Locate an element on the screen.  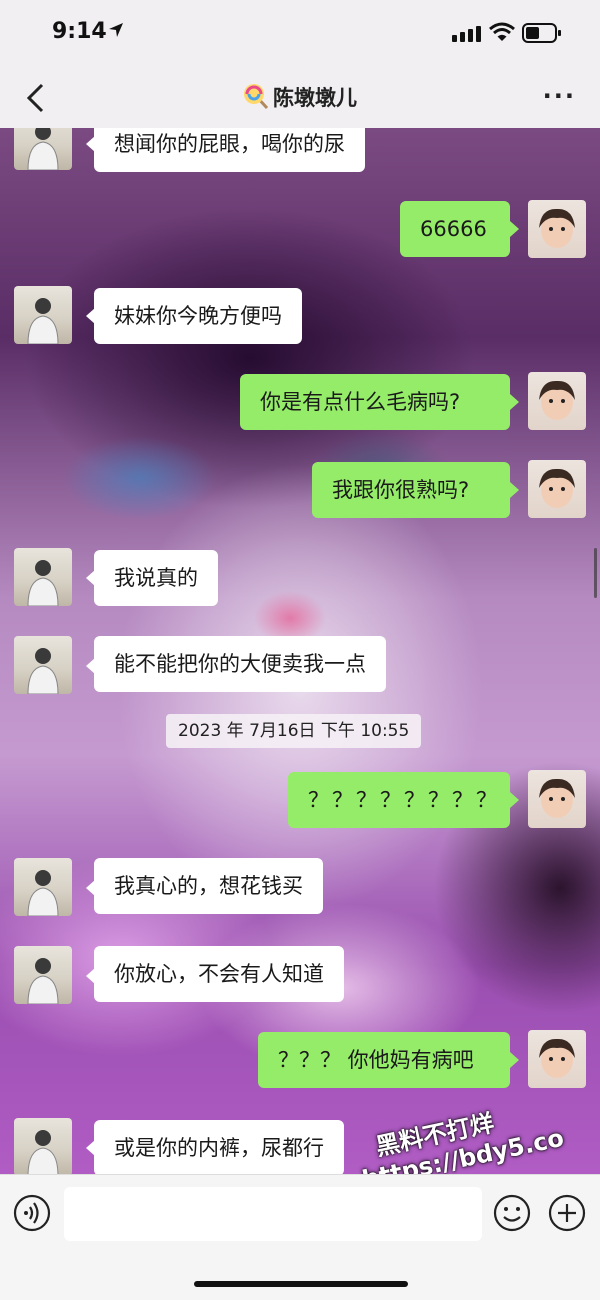
contact-name: 陈墩墩儿 is located at coordinates (315, 98).